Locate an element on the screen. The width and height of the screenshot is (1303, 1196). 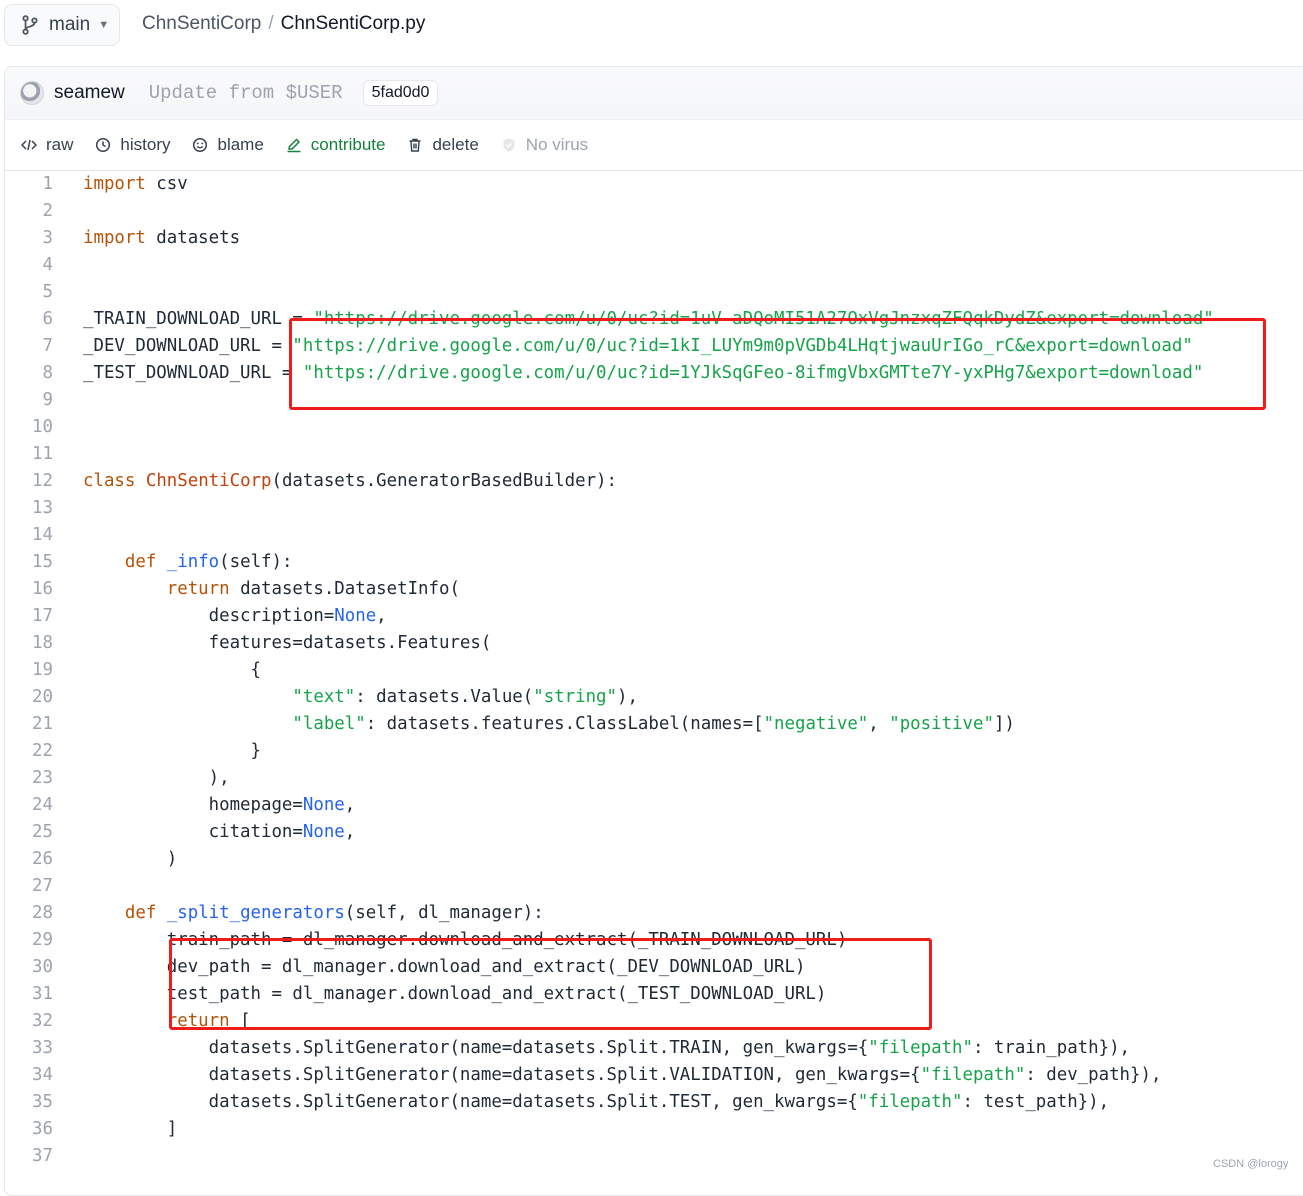
breadcrumb-repo-link: ChnSentiCorp is located at coordinates (201, 24).